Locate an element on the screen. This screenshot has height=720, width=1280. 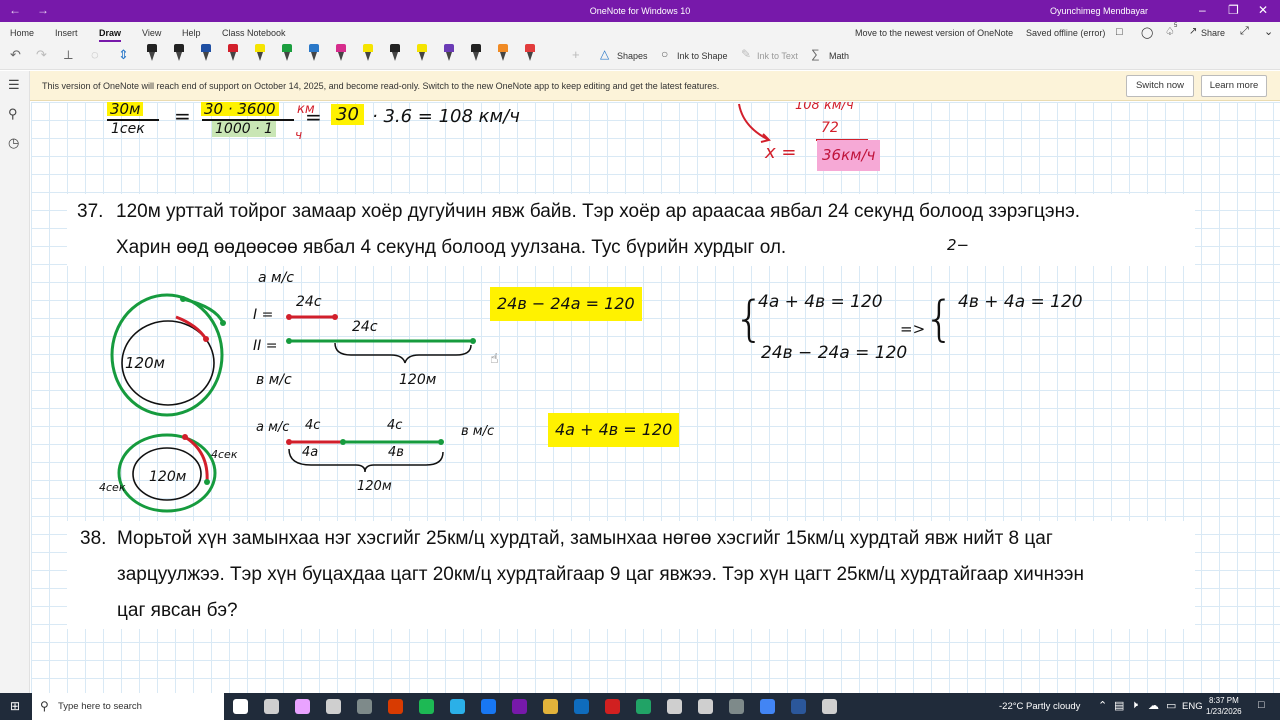
search-icon: ⚲ is located at coordinates (13, 114).